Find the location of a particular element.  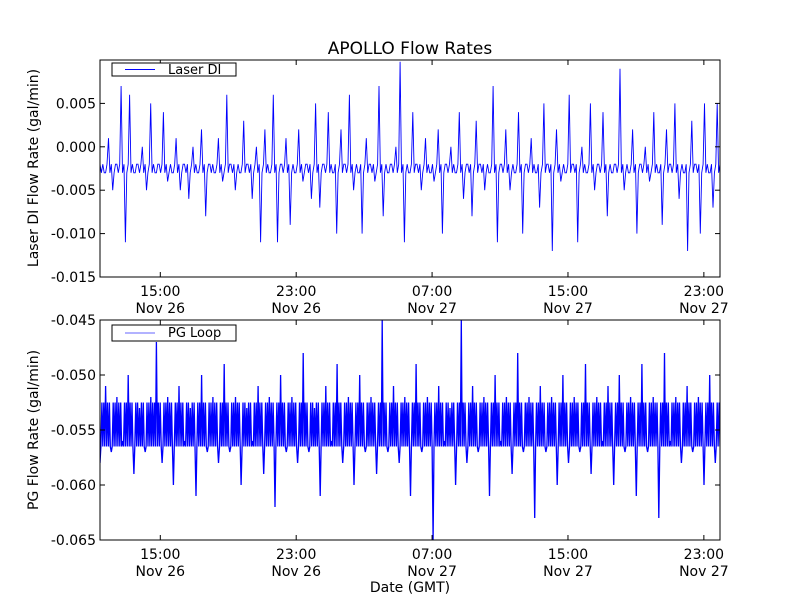

y-tick-label: -0.050 is located at coordinates (73, 376).